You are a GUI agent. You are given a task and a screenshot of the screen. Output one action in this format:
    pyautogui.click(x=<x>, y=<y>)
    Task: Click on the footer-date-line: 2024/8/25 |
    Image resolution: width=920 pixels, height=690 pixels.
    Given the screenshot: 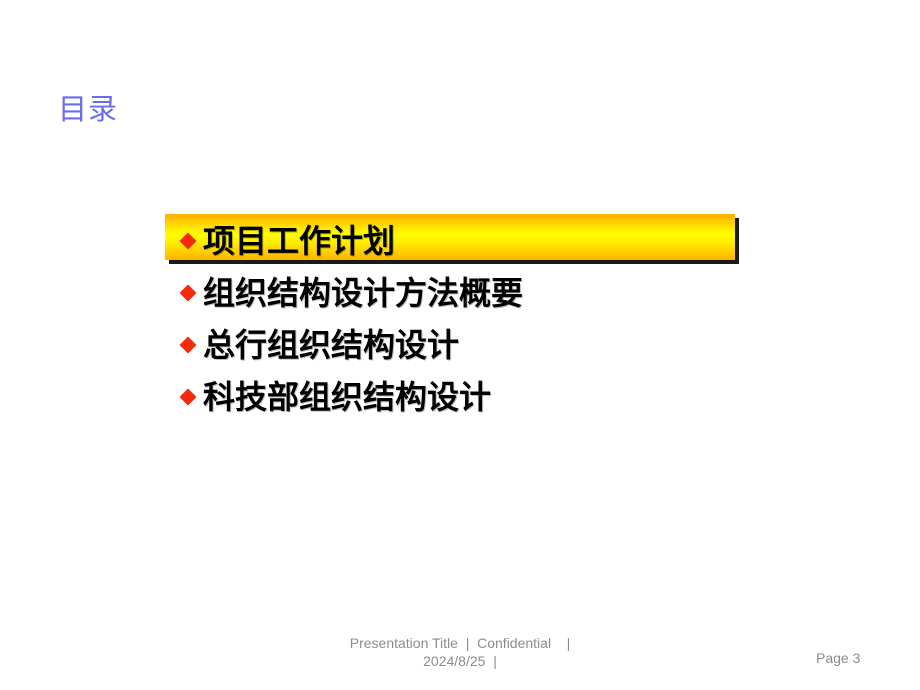 What is the action you would take?
    pyautogui.click(x=460, y=661)
    